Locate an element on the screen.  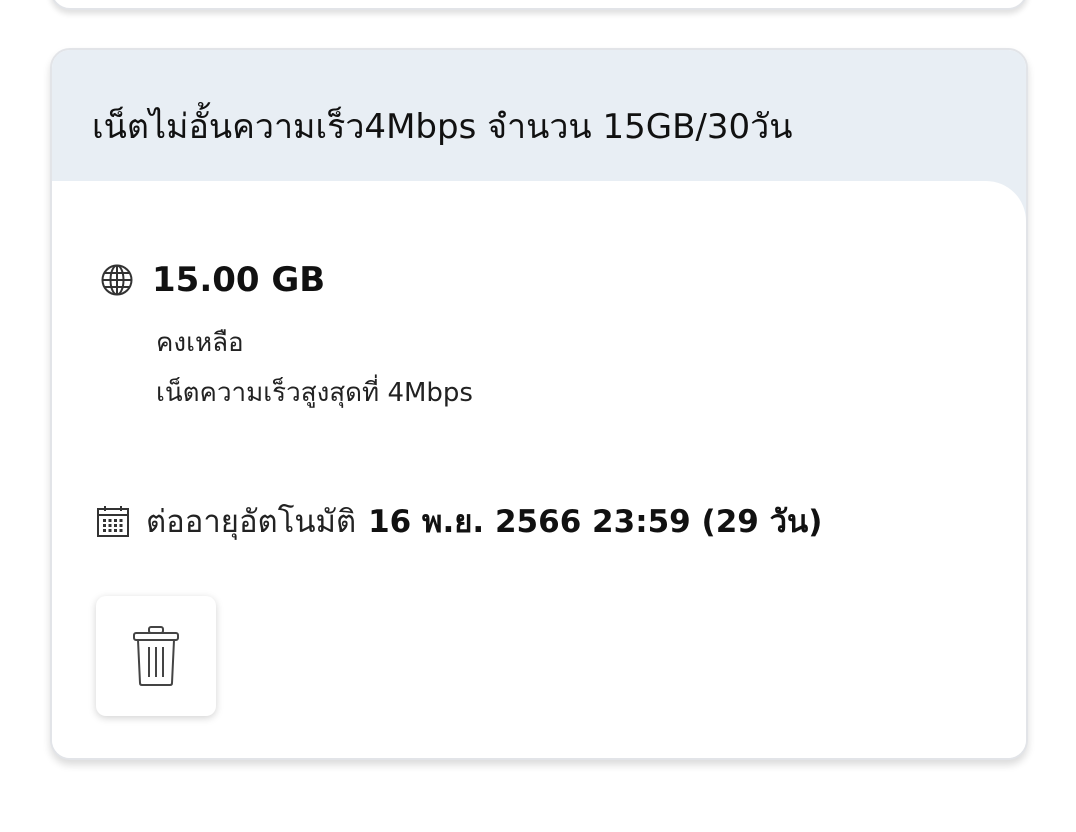
delete-button is located at coordinates (156, 656).